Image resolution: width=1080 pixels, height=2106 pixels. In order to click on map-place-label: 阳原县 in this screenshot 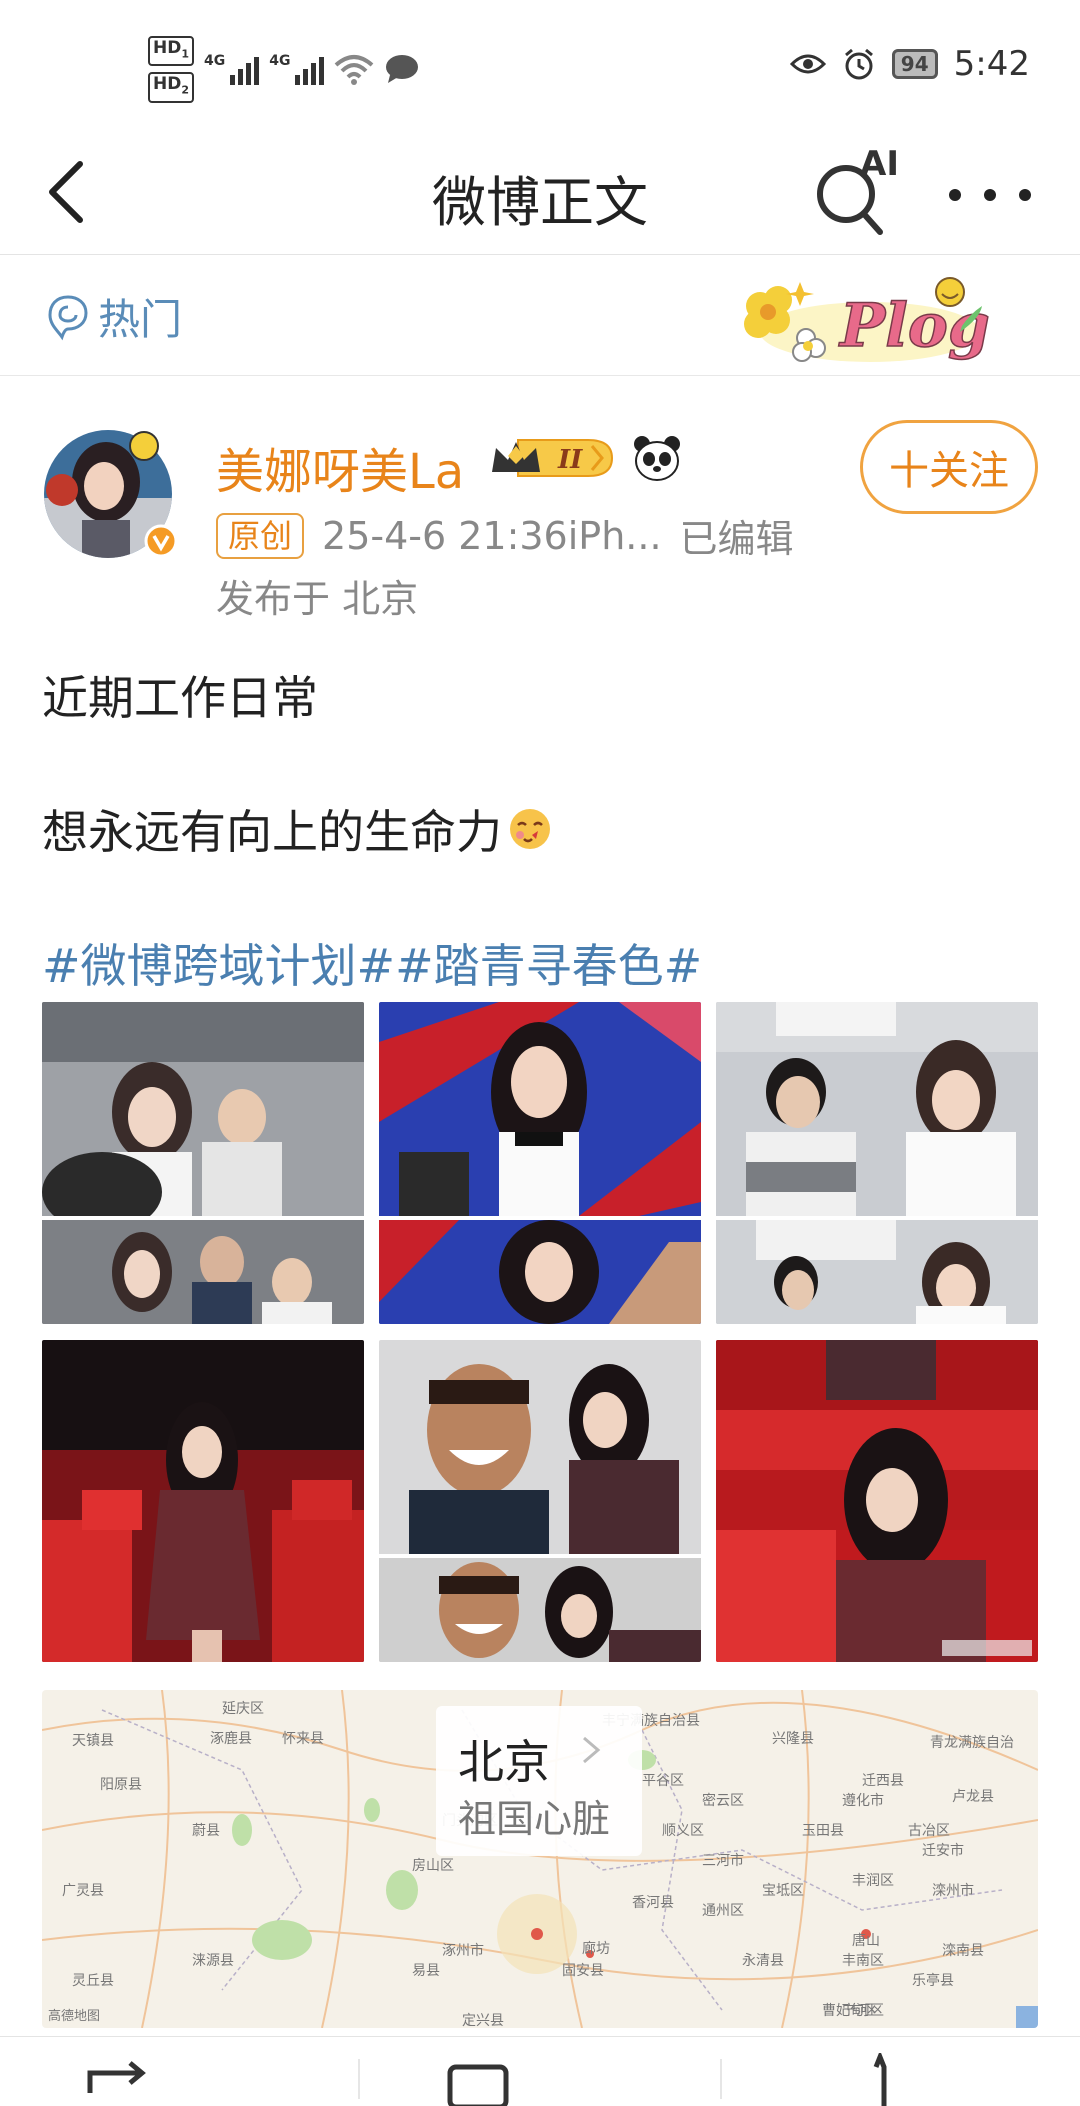, I will do `click(121, 1785)`.